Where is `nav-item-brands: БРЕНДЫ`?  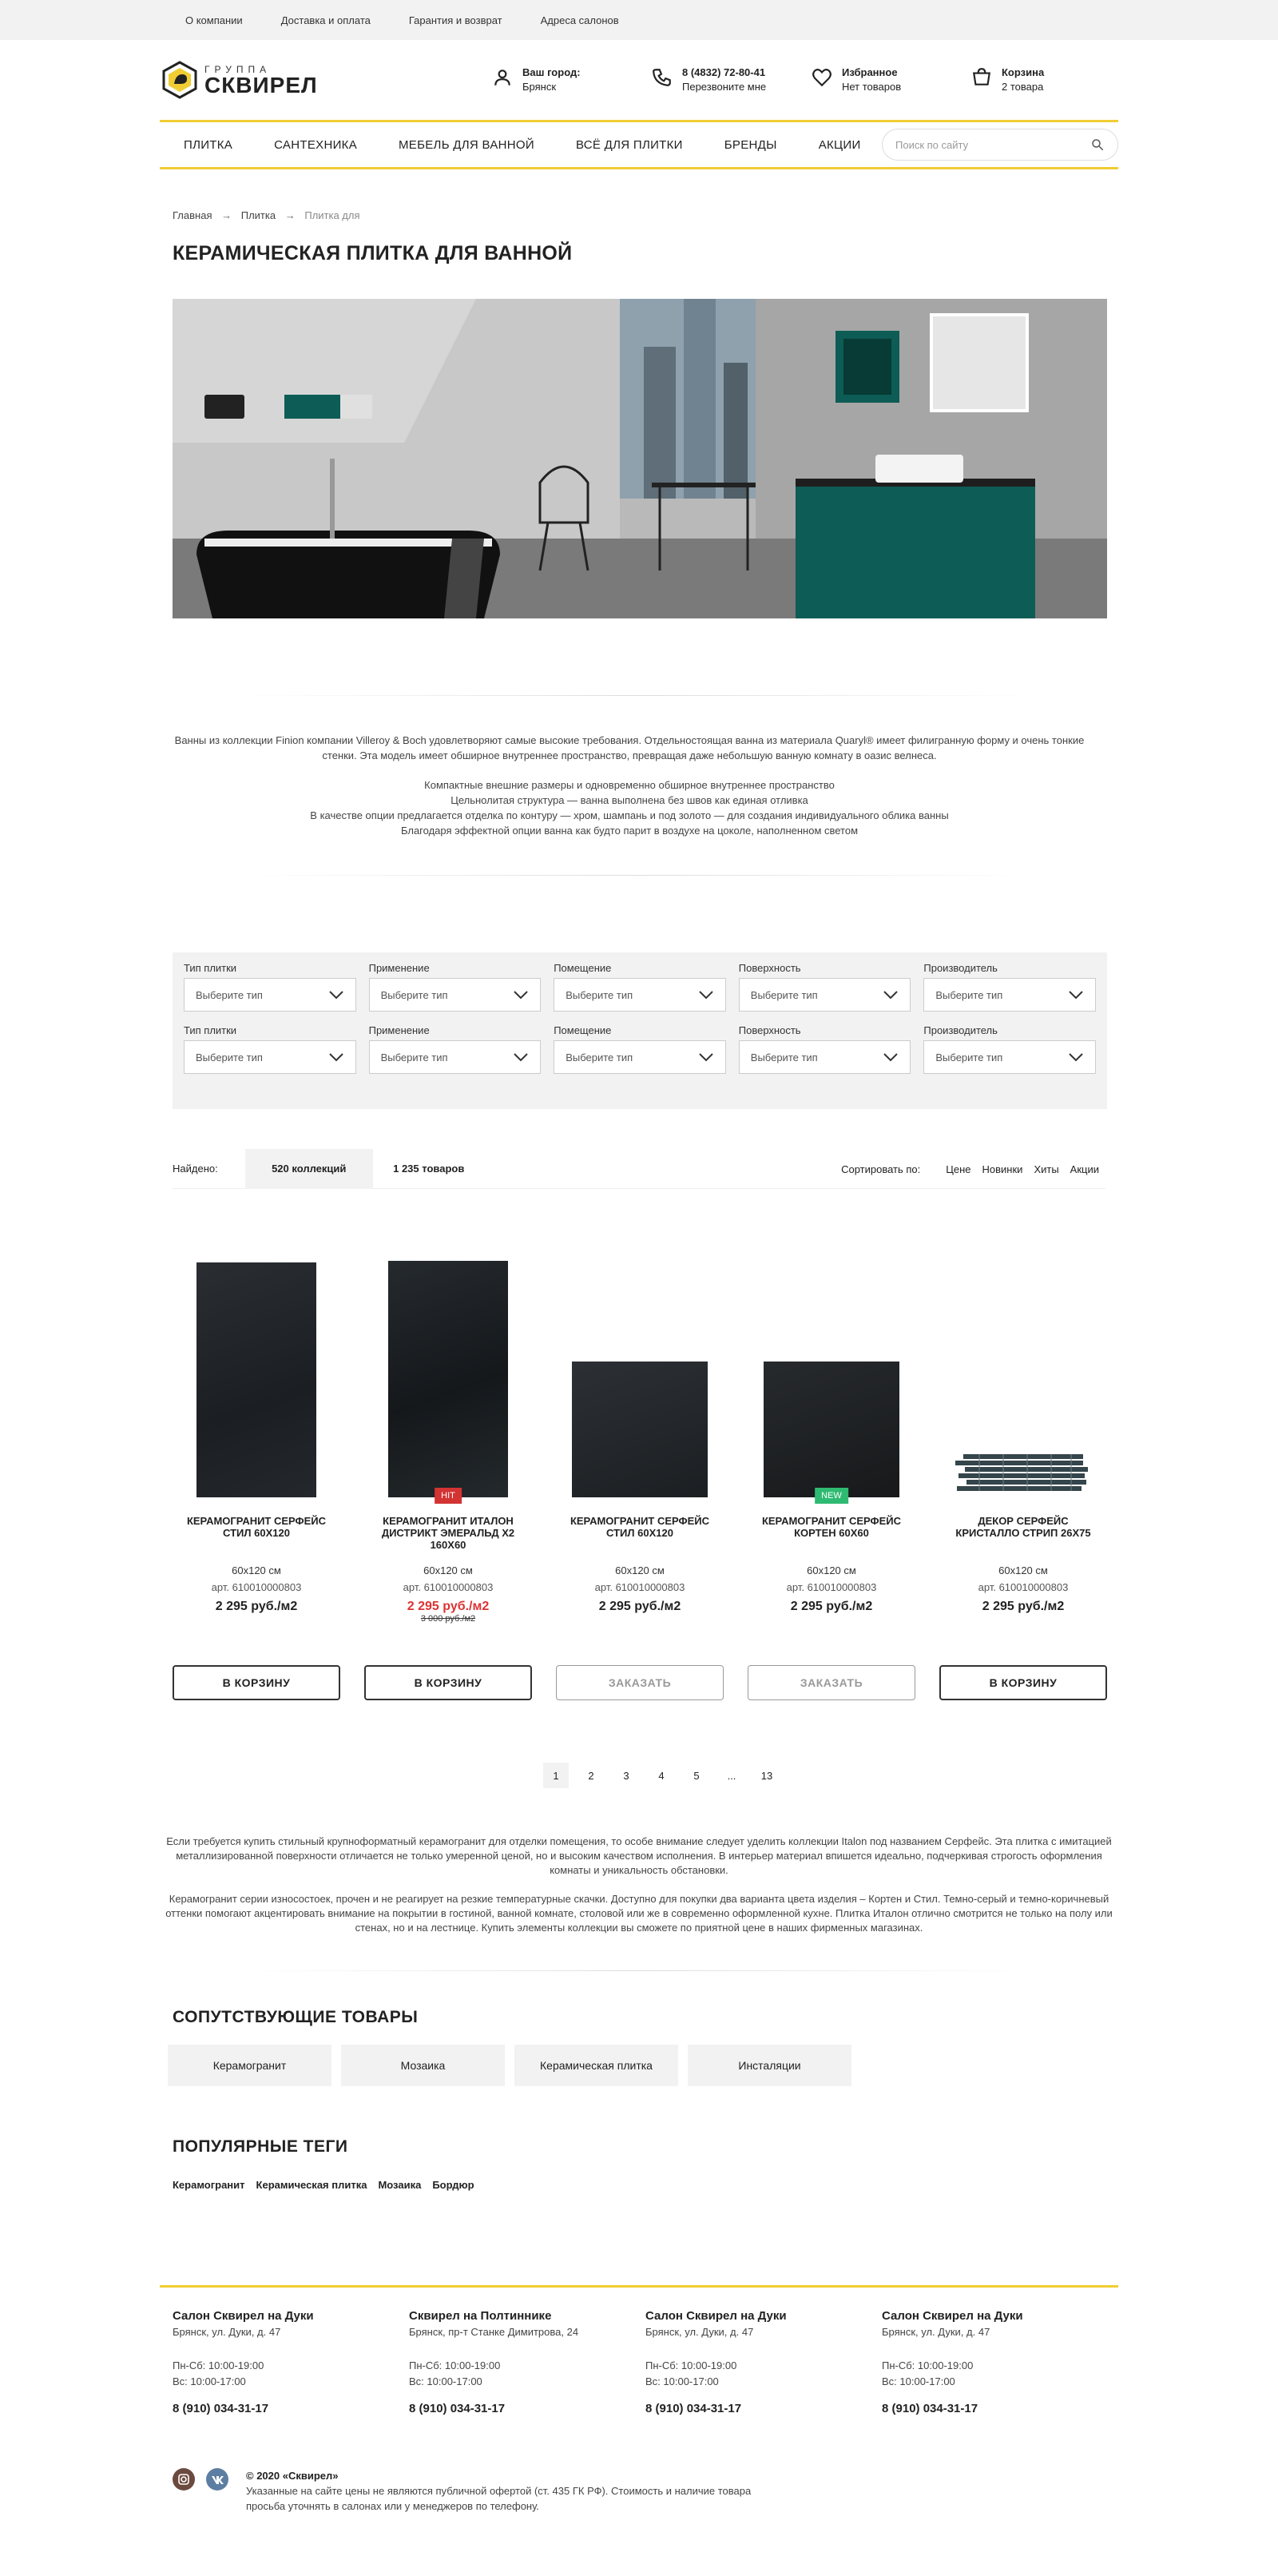 nav-item-brands: БРЕНДЫ is located at coordinates (750, 145).